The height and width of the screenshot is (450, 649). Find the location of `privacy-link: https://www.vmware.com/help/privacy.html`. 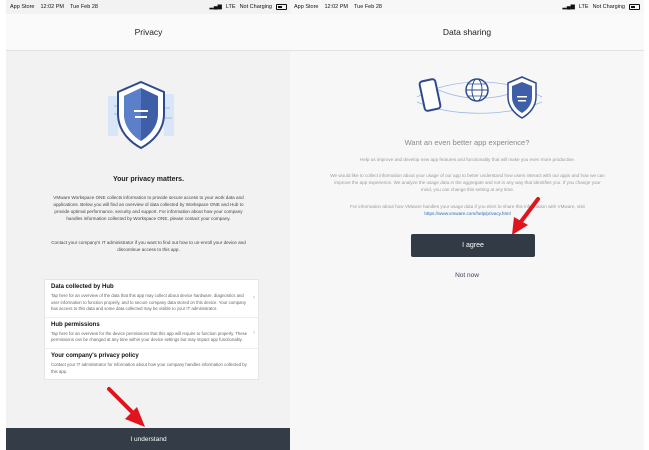

privacy-link: https://www.vmware.com/help/privacy.html is located at coordinates (467, 213).